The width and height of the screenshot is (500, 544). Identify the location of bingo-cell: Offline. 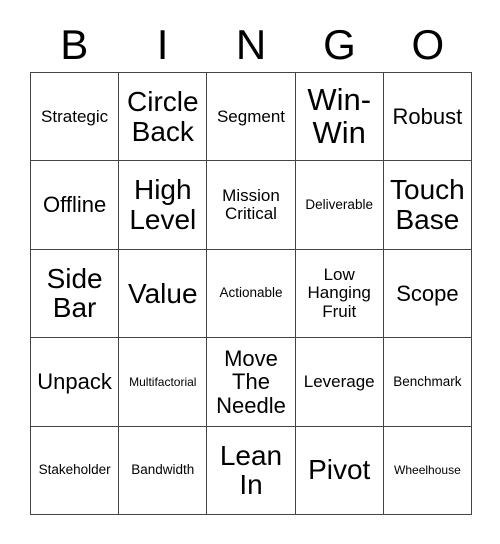
(75, 205).